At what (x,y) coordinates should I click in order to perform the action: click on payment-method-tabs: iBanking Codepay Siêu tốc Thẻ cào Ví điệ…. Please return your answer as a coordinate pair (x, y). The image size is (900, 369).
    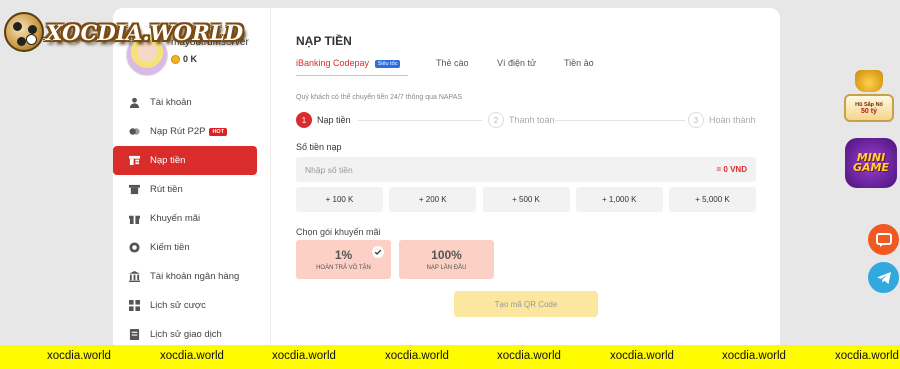
    Looking at the image, I should click on (526, 67).